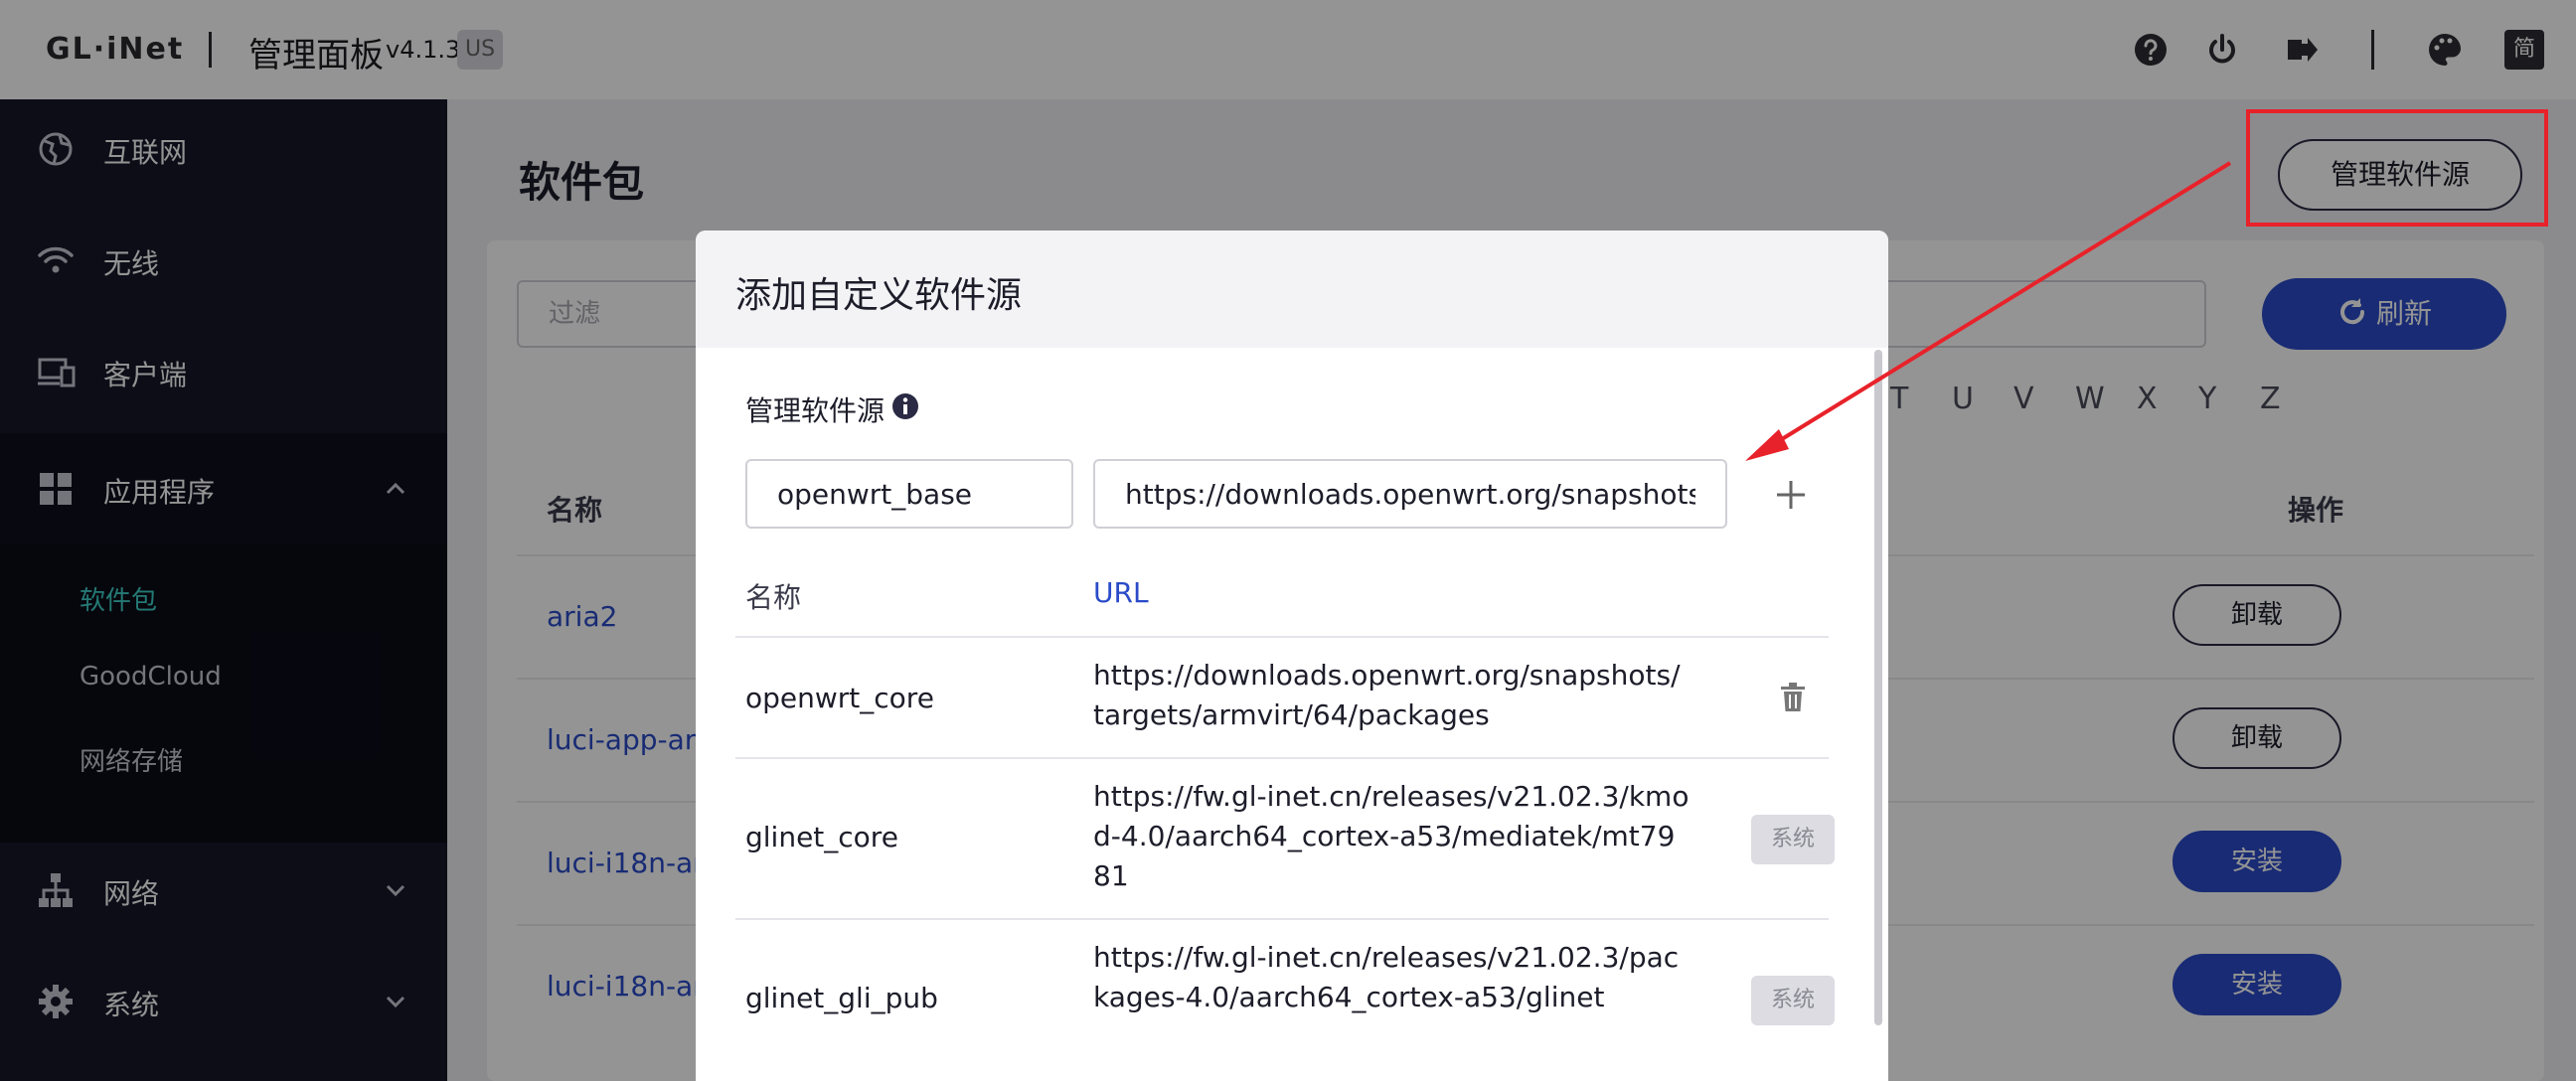 The width and height of the screenshot is (2576, 1081). I want to click on source-name: glinet_core, so click(821, 837).